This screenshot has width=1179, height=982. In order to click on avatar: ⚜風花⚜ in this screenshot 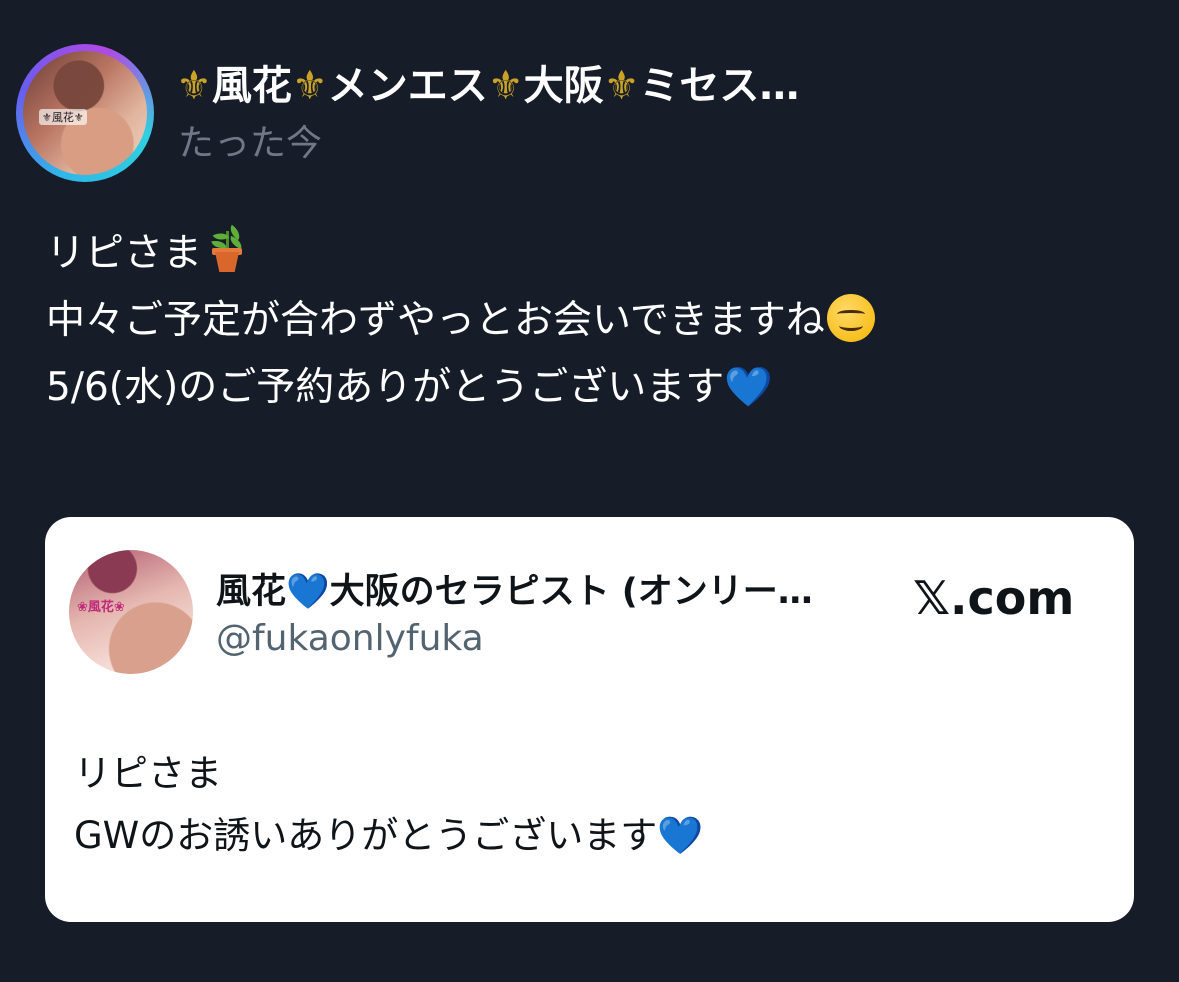, I will do `click(85, 113)`.